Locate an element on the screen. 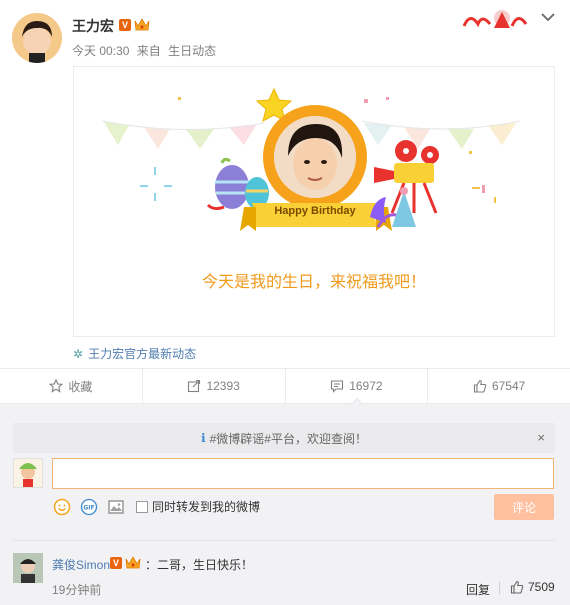 Image resolution: width=570 pixels, height=605 pixels. official-source-label: 王力宏官方最新动态 is located at coordinates (142, 354).